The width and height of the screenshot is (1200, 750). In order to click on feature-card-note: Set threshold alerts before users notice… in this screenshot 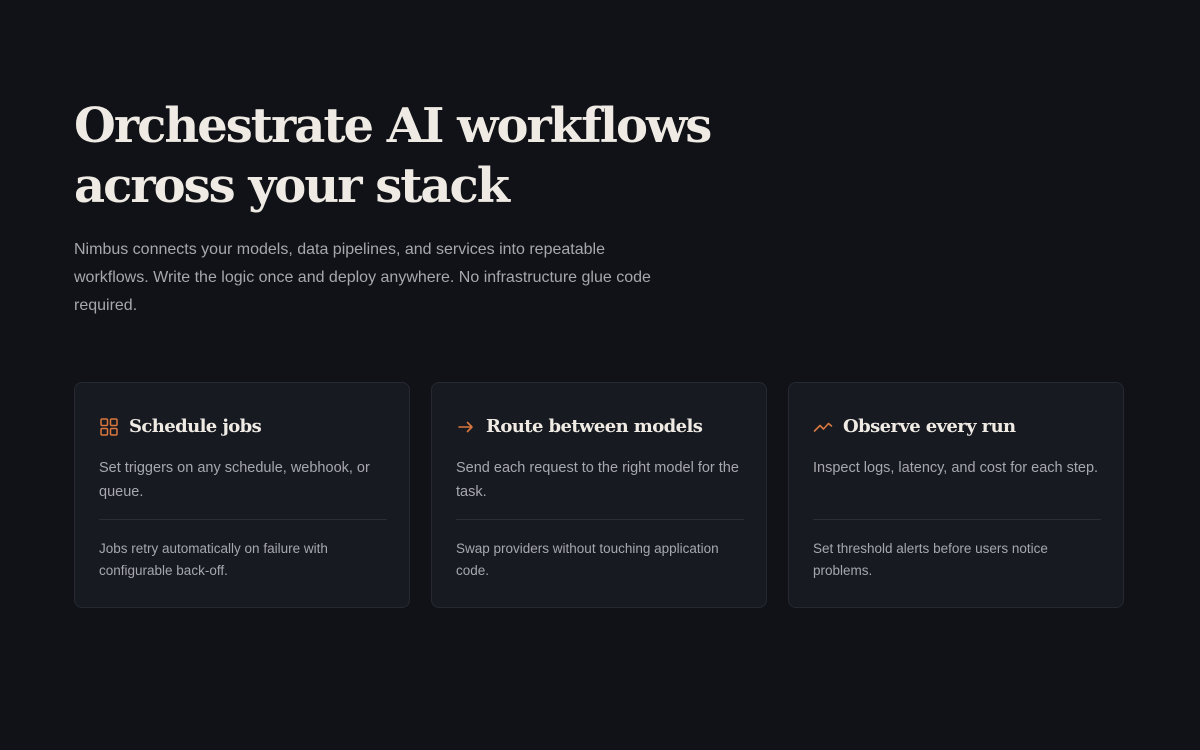, I will do `click(930, 559)`.